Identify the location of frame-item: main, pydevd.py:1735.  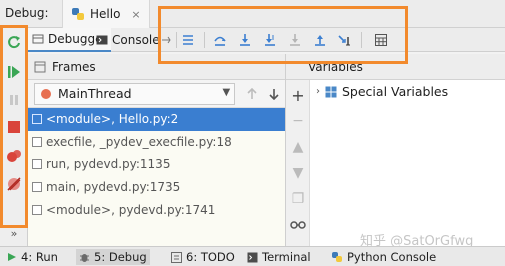
(156, 187).